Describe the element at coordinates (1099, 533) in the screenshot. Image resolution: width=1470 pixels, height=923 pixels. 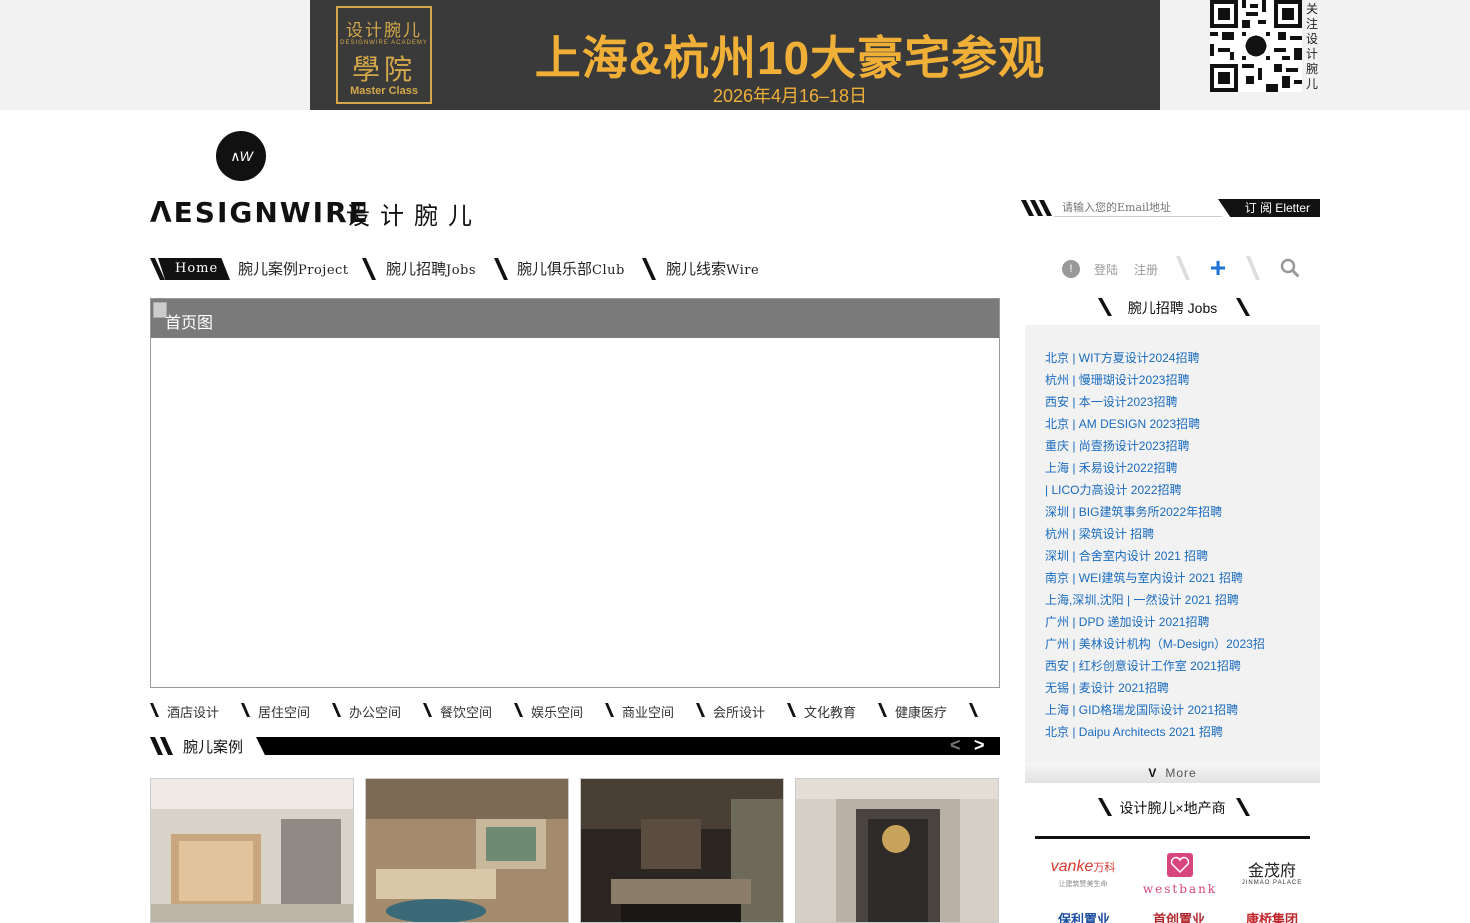
I see `job-link: 杭州 | 梁筑设计 招聘` at that location.